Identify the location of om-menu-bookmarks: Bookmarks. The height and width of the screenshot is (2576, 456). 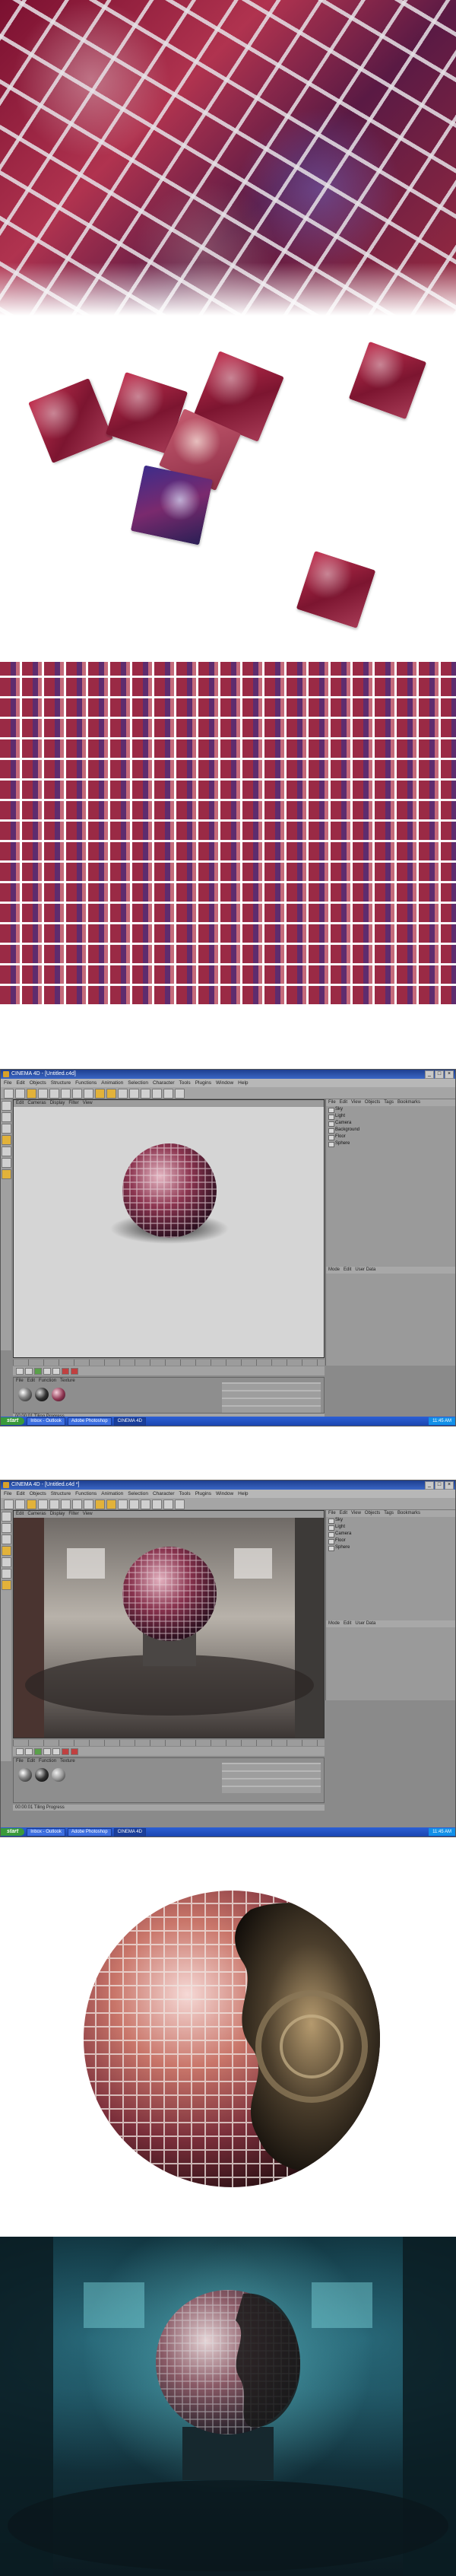
(408, 1102).